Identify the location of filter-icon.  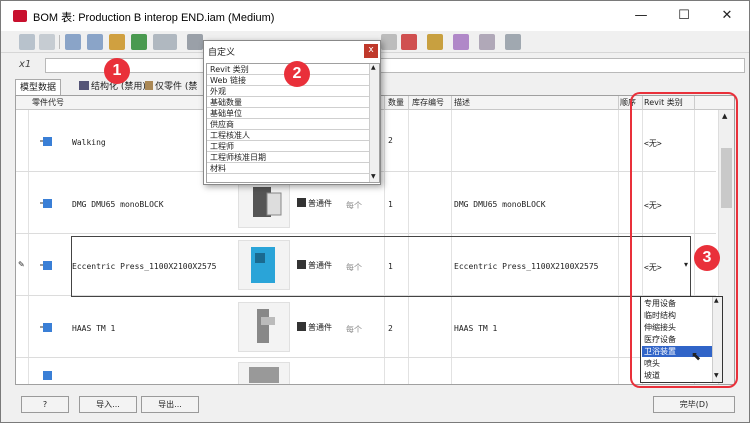
(195, 42).